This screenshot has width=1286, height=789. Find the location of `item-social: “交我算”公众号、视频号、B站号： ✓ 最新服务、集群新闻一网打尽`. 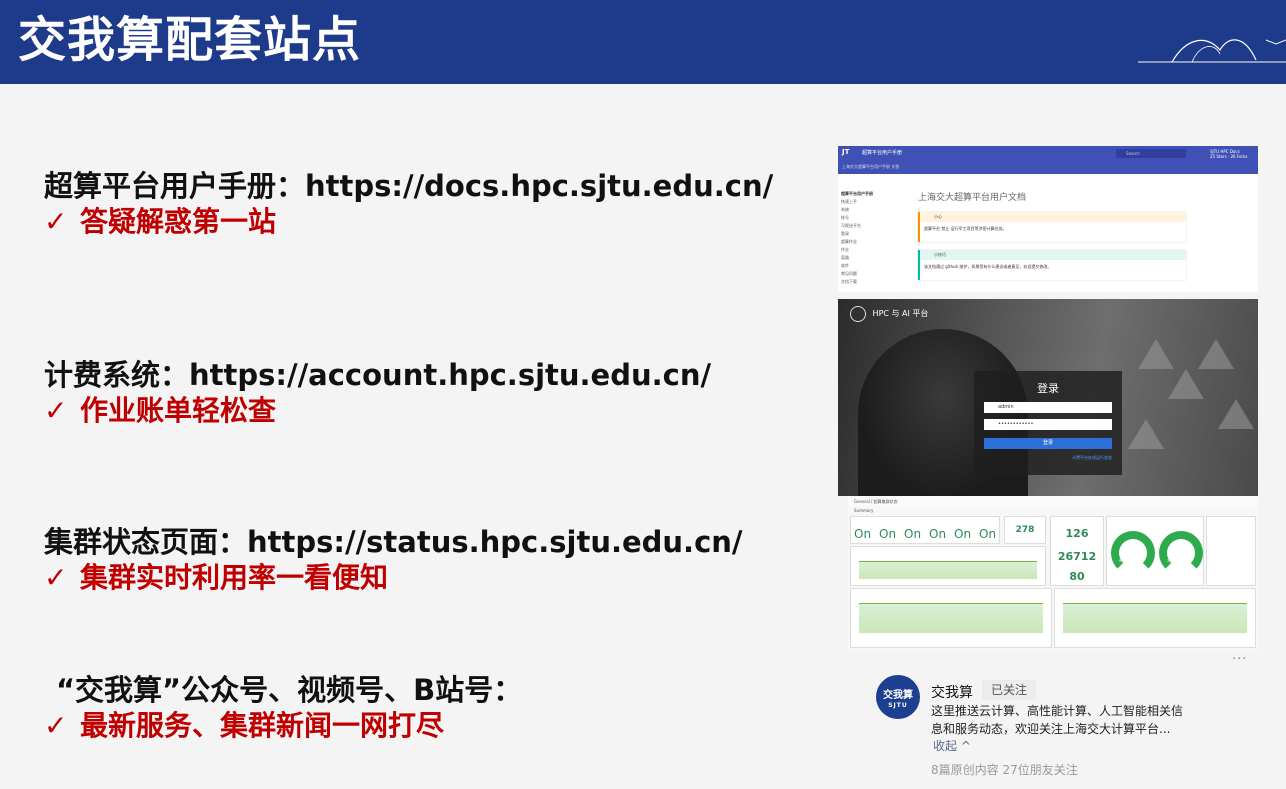

item-social: “交我算”公众号、视频号、B站号： ✓ 最新服务、集群新闻一网打尽 is located at coordinates (283, 708).